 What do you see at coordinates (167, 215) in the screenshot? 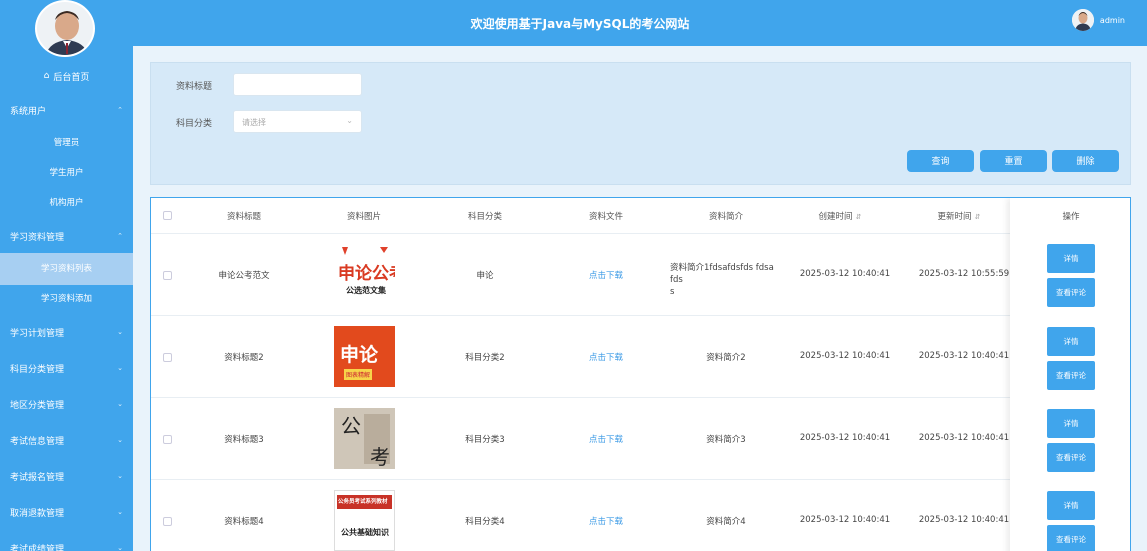
I see `select-all-checkbox` at bounding box center [167, 215].